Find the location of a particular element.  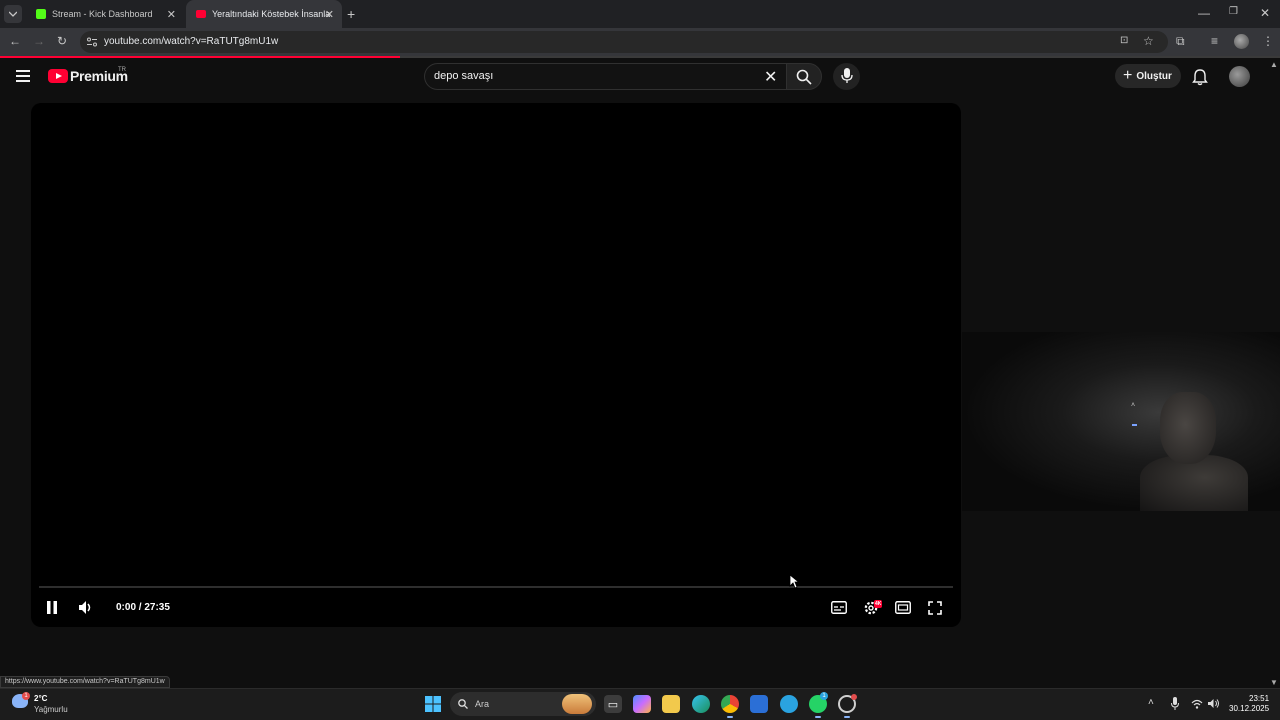

reload-icon: ↻ is located at coordinates (62, 41).